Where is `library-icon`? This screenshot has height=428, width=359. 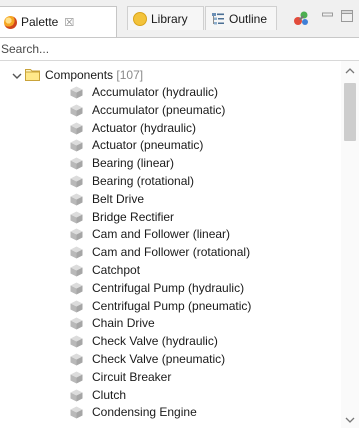
library-icon is located at coordinates (140, 18).